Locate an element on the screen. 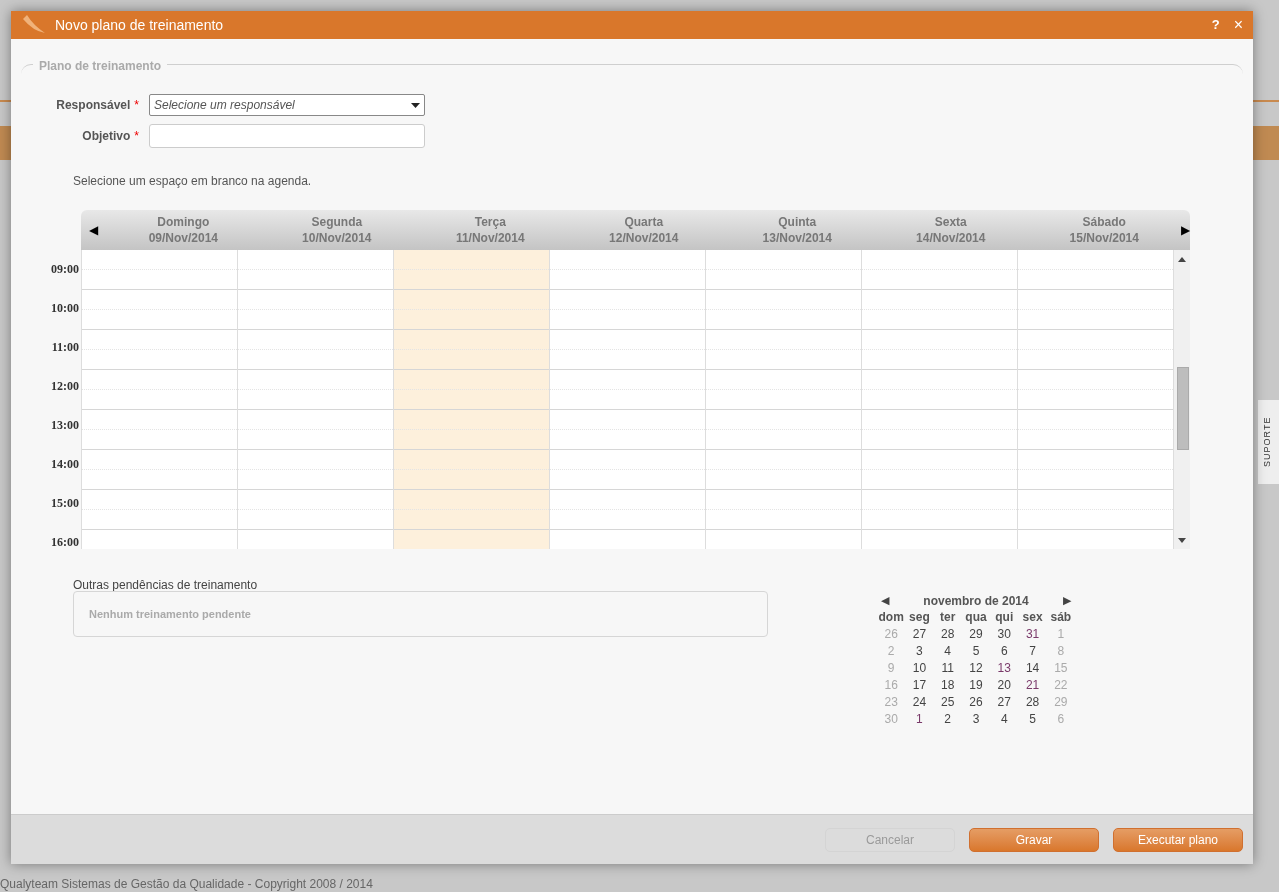  weekday-label: sex is located at coordinates (1032, 617).